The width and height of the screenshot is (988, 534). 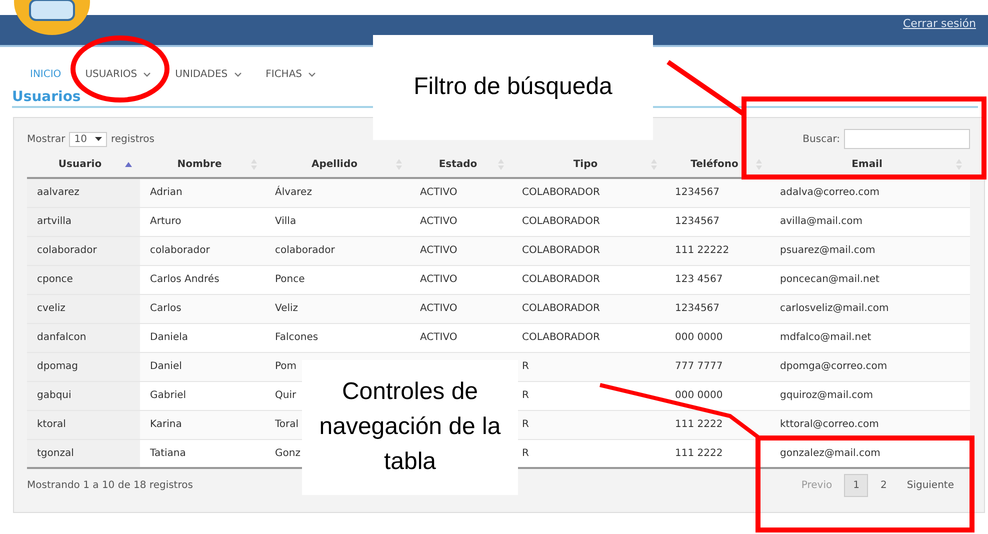 I want to click on table-cell: Gonz, so click(x=287, y=453).